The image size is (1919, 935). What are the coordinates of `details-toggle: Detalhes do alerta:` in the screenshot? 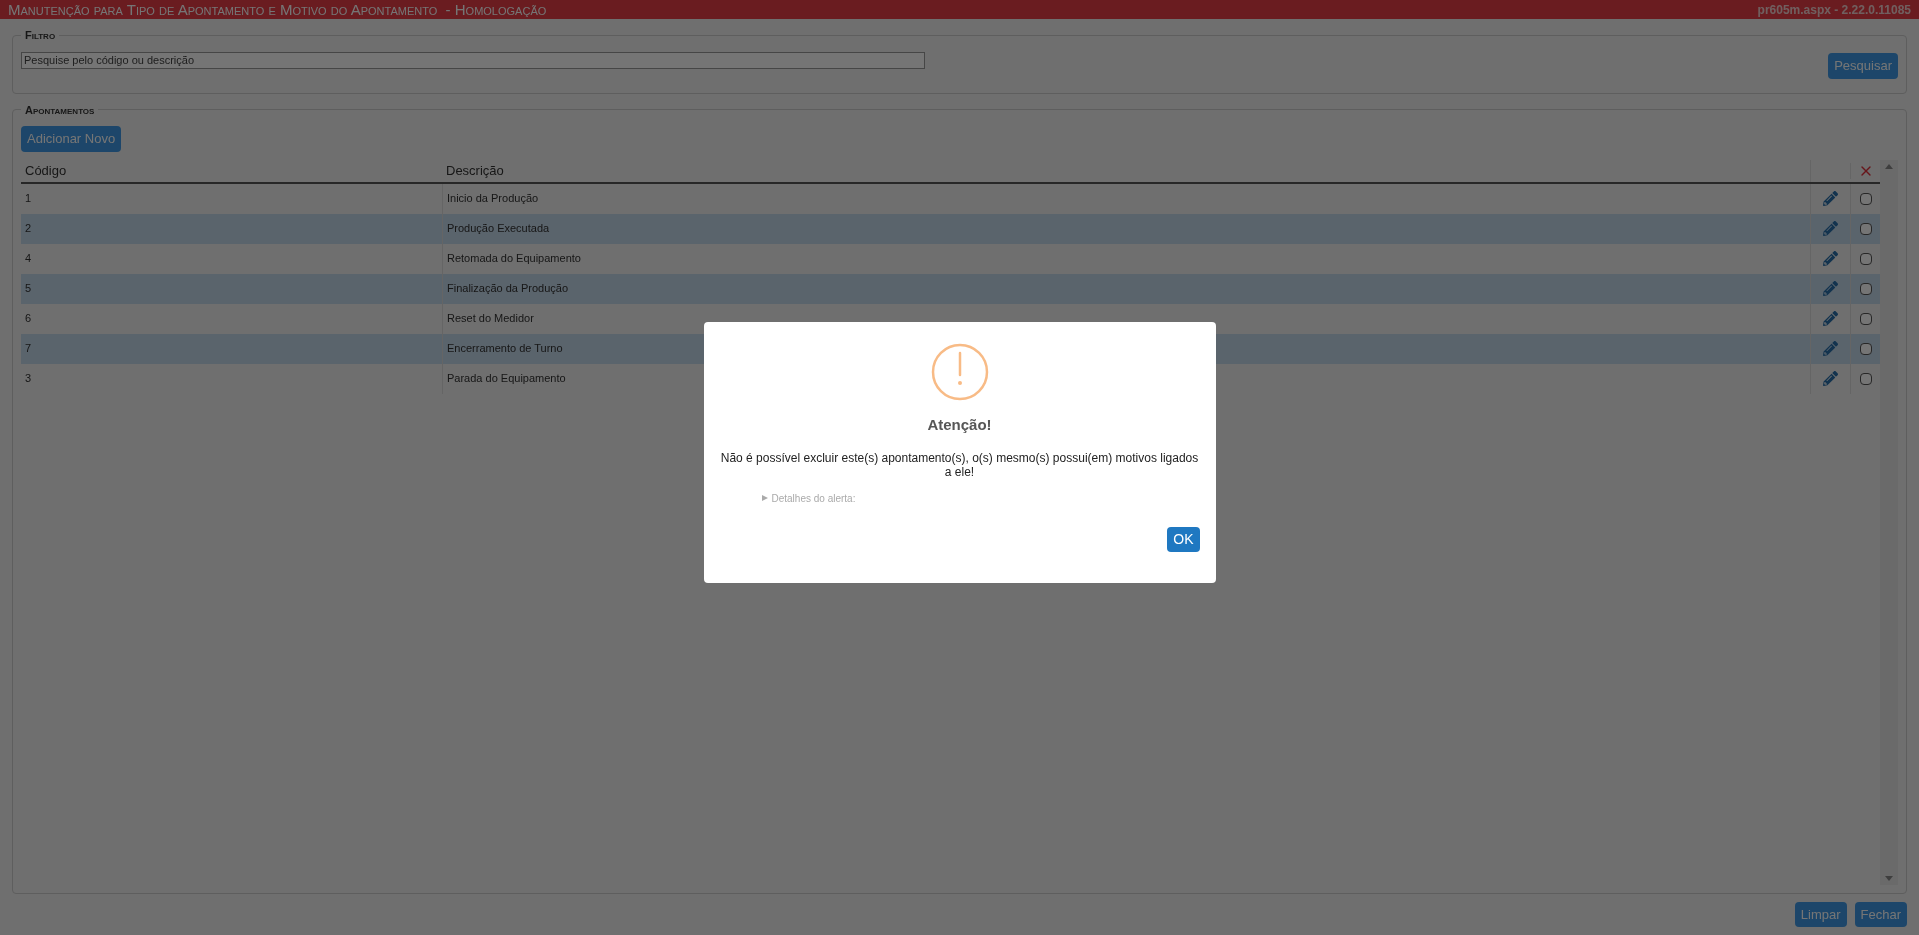 It's located at (808, 498).